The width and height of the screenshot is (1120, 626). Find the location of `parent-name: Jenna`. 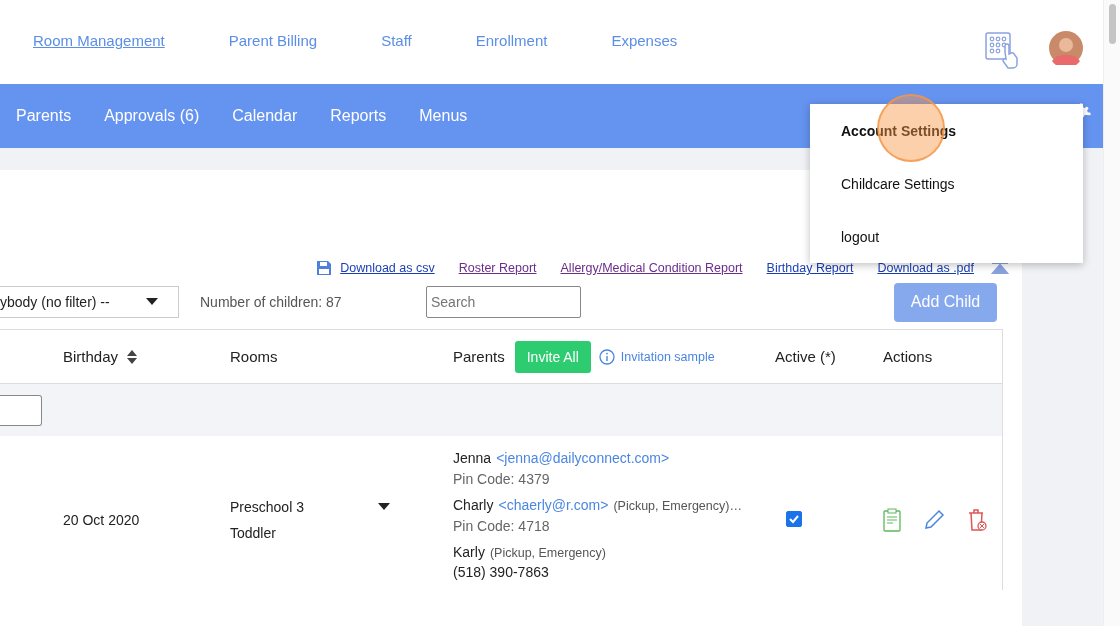

parent-name: Jenna is located at coordinates (472, 458).